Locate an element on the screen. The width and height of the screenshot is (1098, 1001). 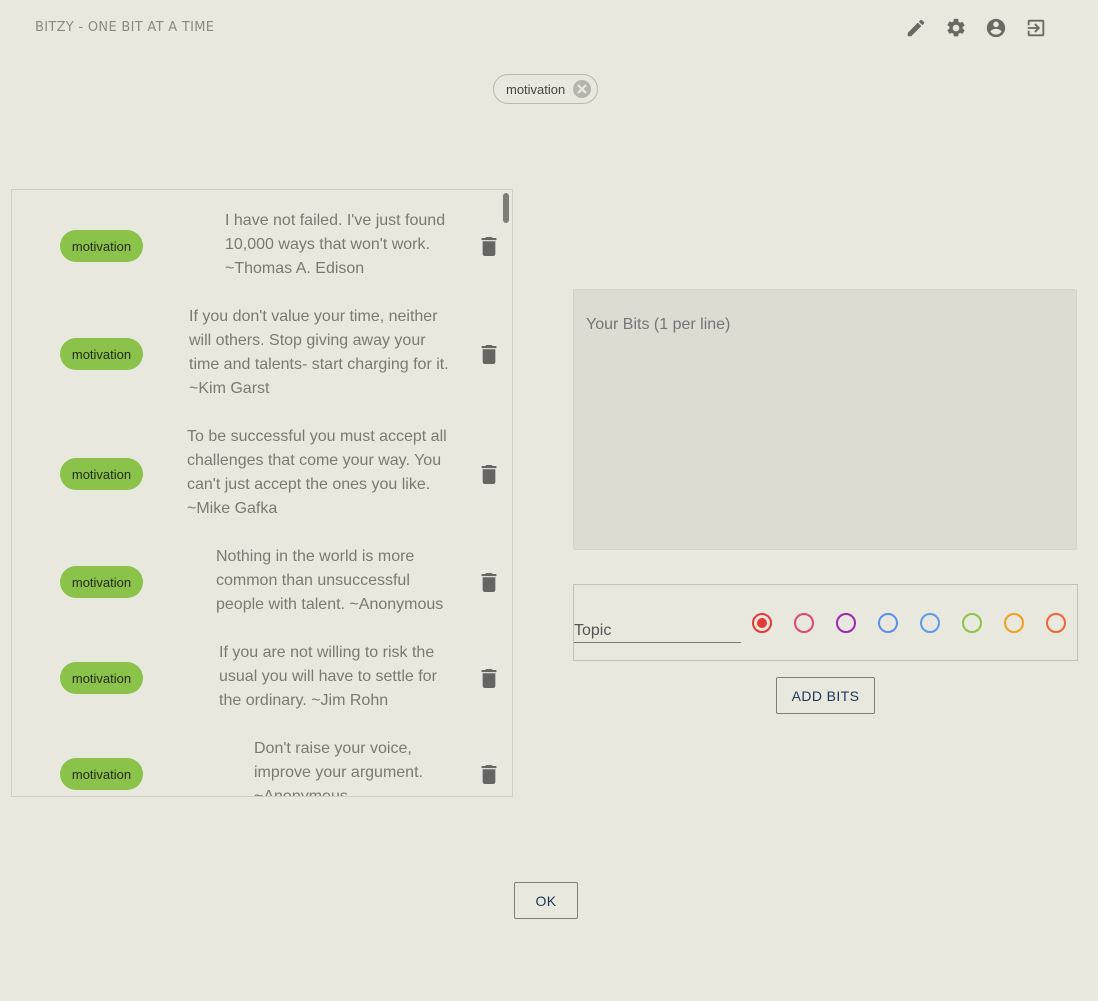
color-radio-selected-dot is located at coordinates (762, 623).